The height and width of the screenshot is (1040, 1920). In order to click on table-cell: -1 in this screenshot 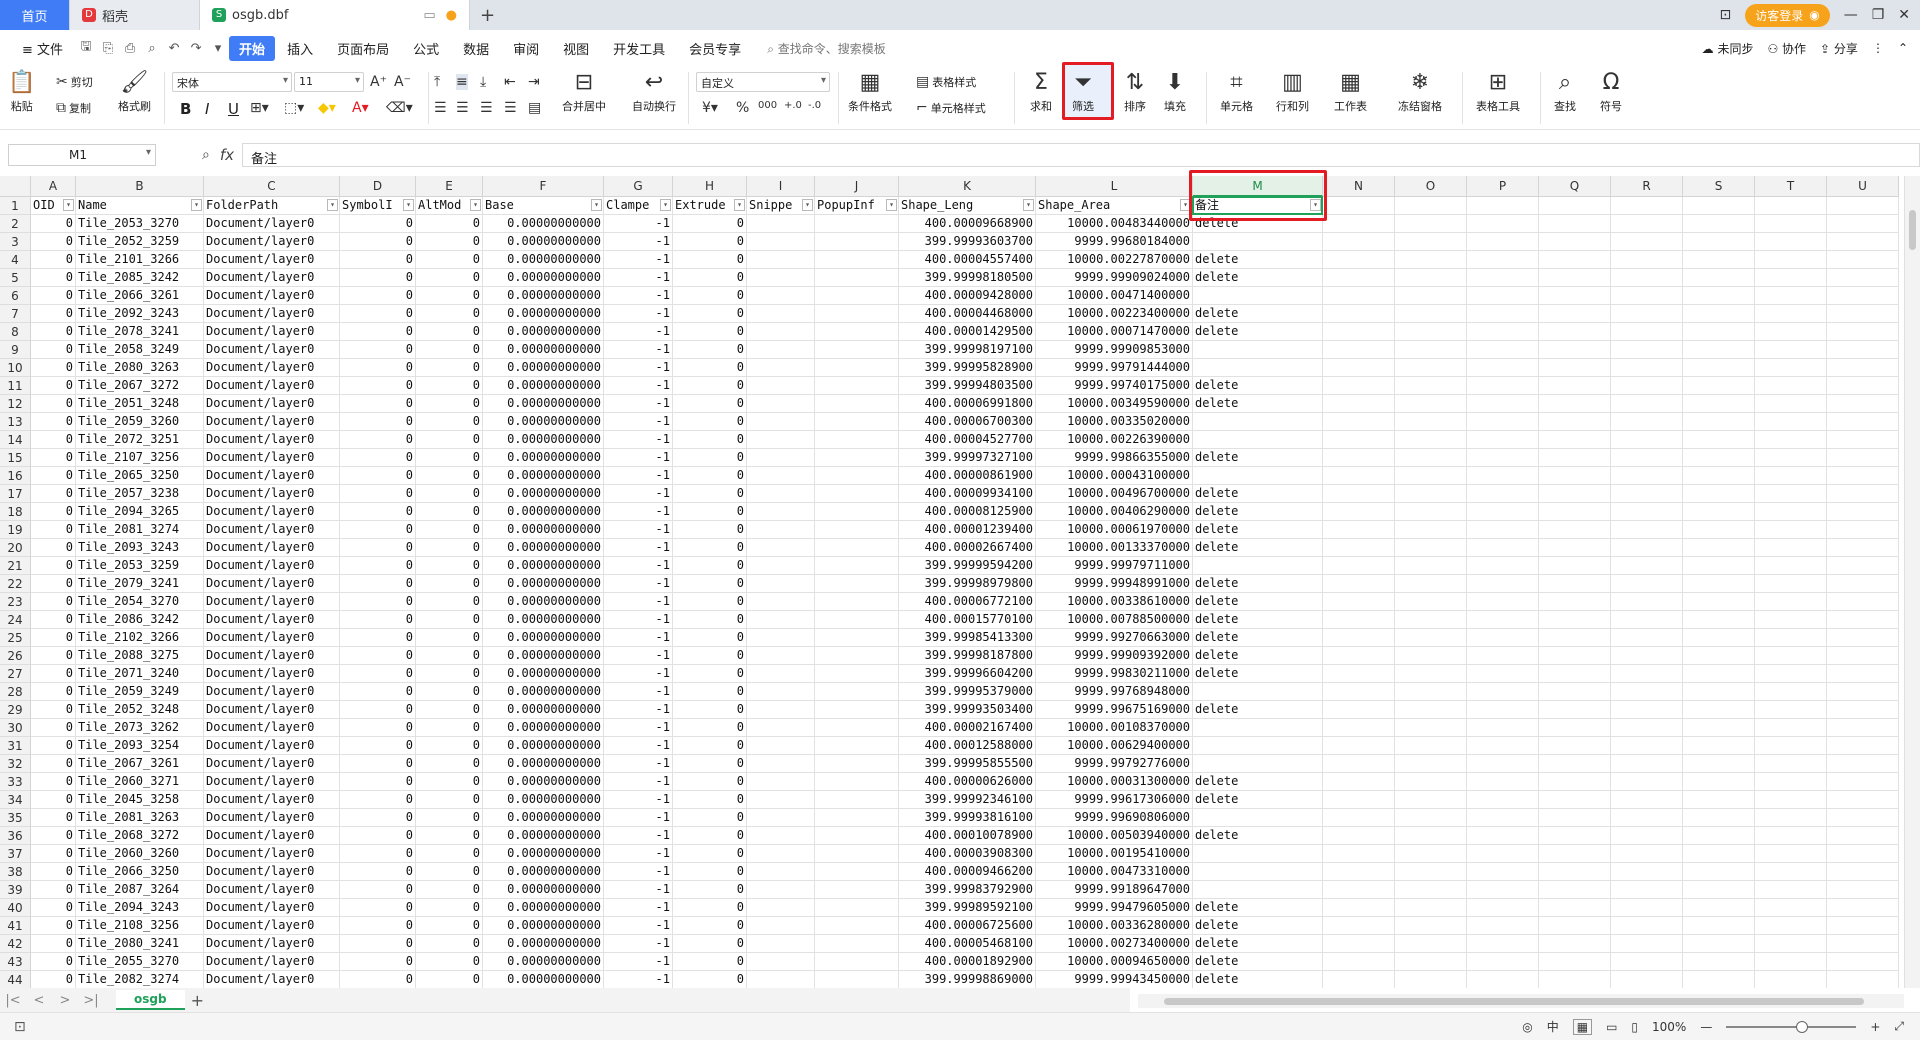, I will do `click(638, 350)`.